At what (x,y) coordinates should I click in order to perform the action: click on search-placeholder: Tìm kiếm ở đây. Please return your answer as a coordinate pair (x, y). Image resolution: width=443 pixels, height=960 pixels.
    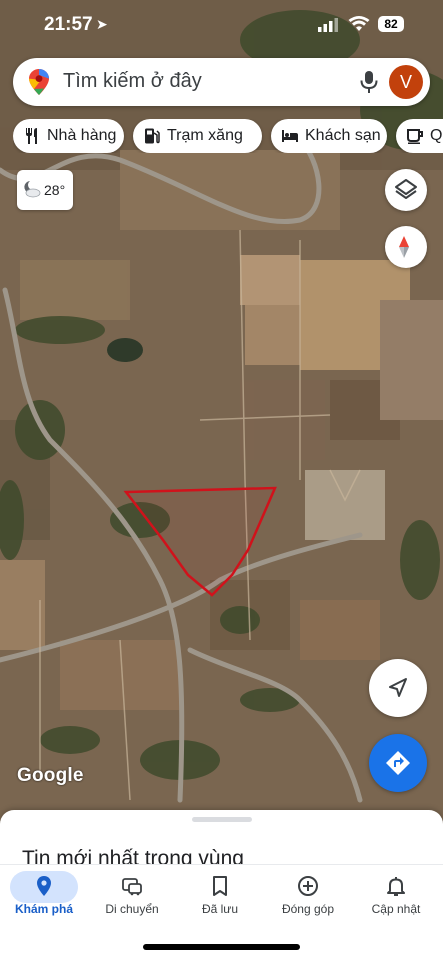
    Looking at the image, I should click on (132, 81).